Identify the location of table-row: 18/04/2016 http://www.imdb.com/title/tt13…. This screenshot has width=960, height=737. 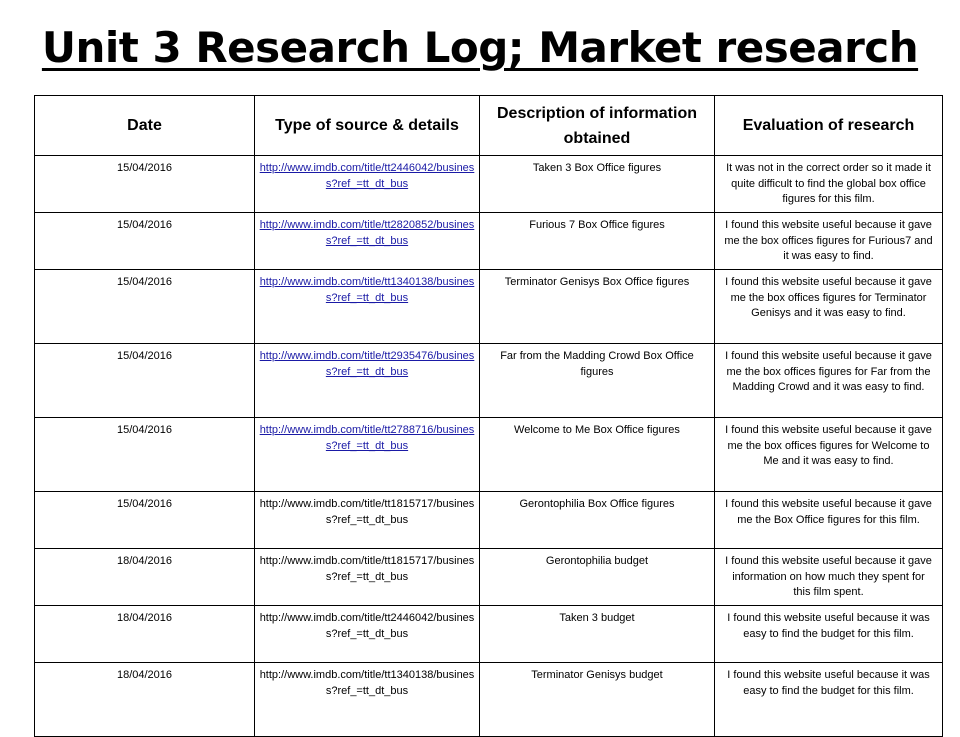
(488, 699).